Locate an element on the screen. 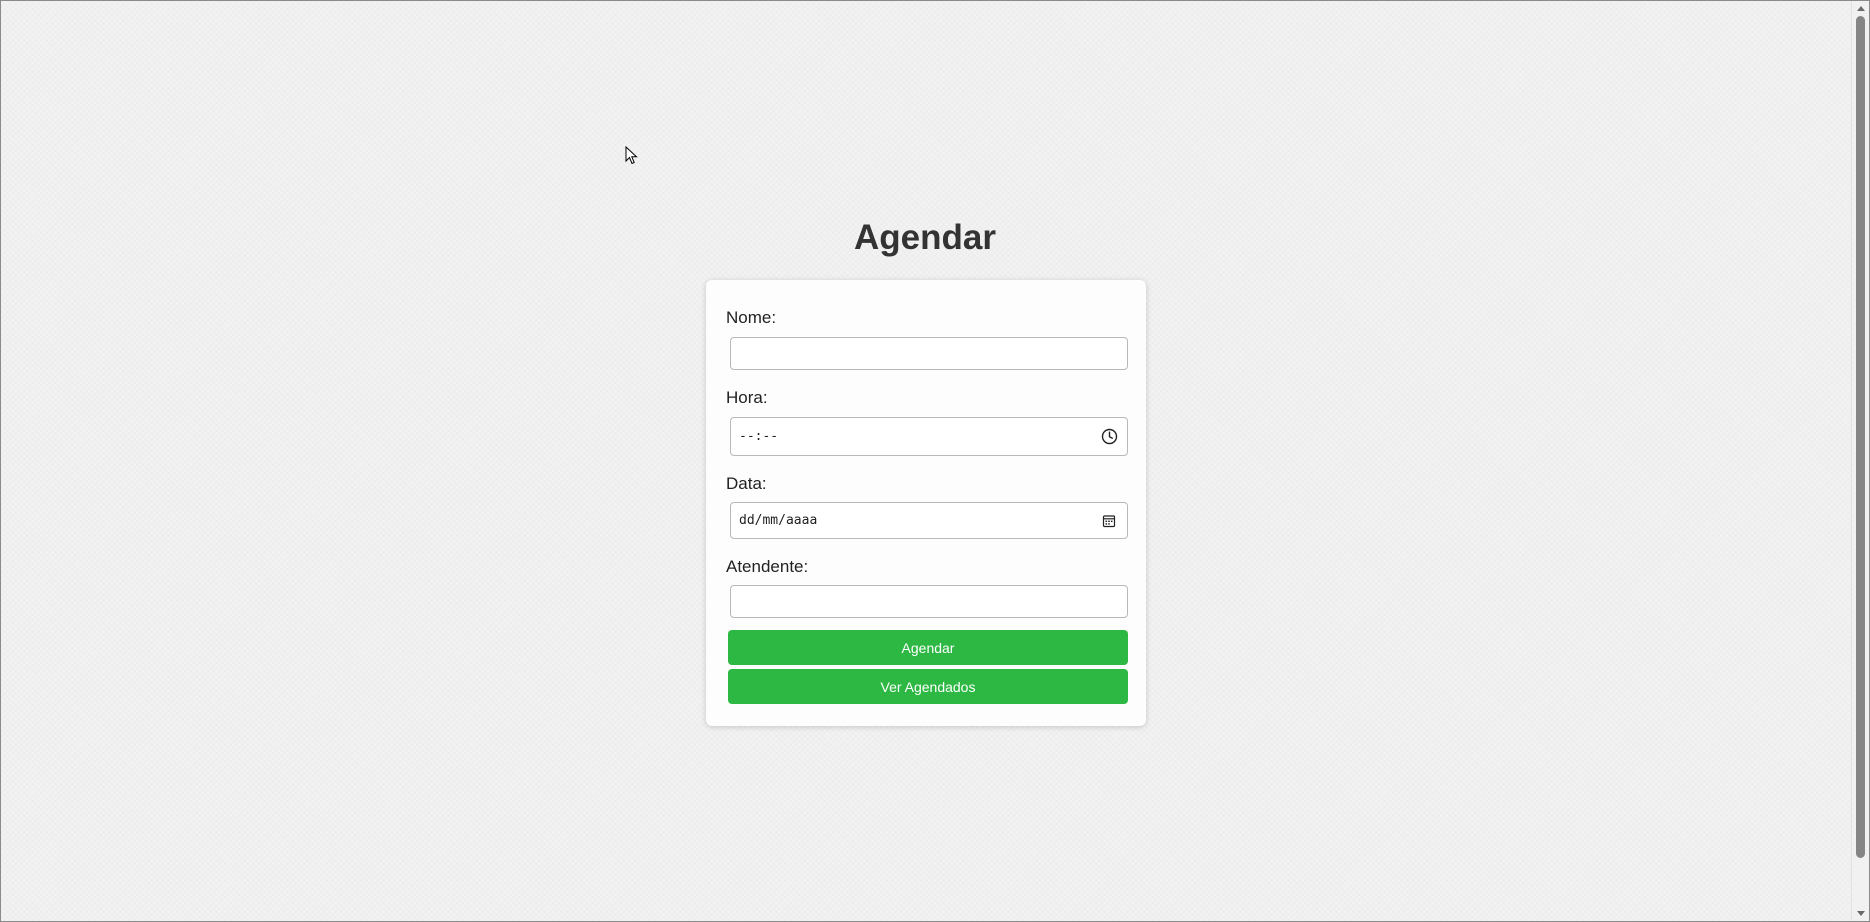  page-title: Agendar is located at coordinates (925, 237).